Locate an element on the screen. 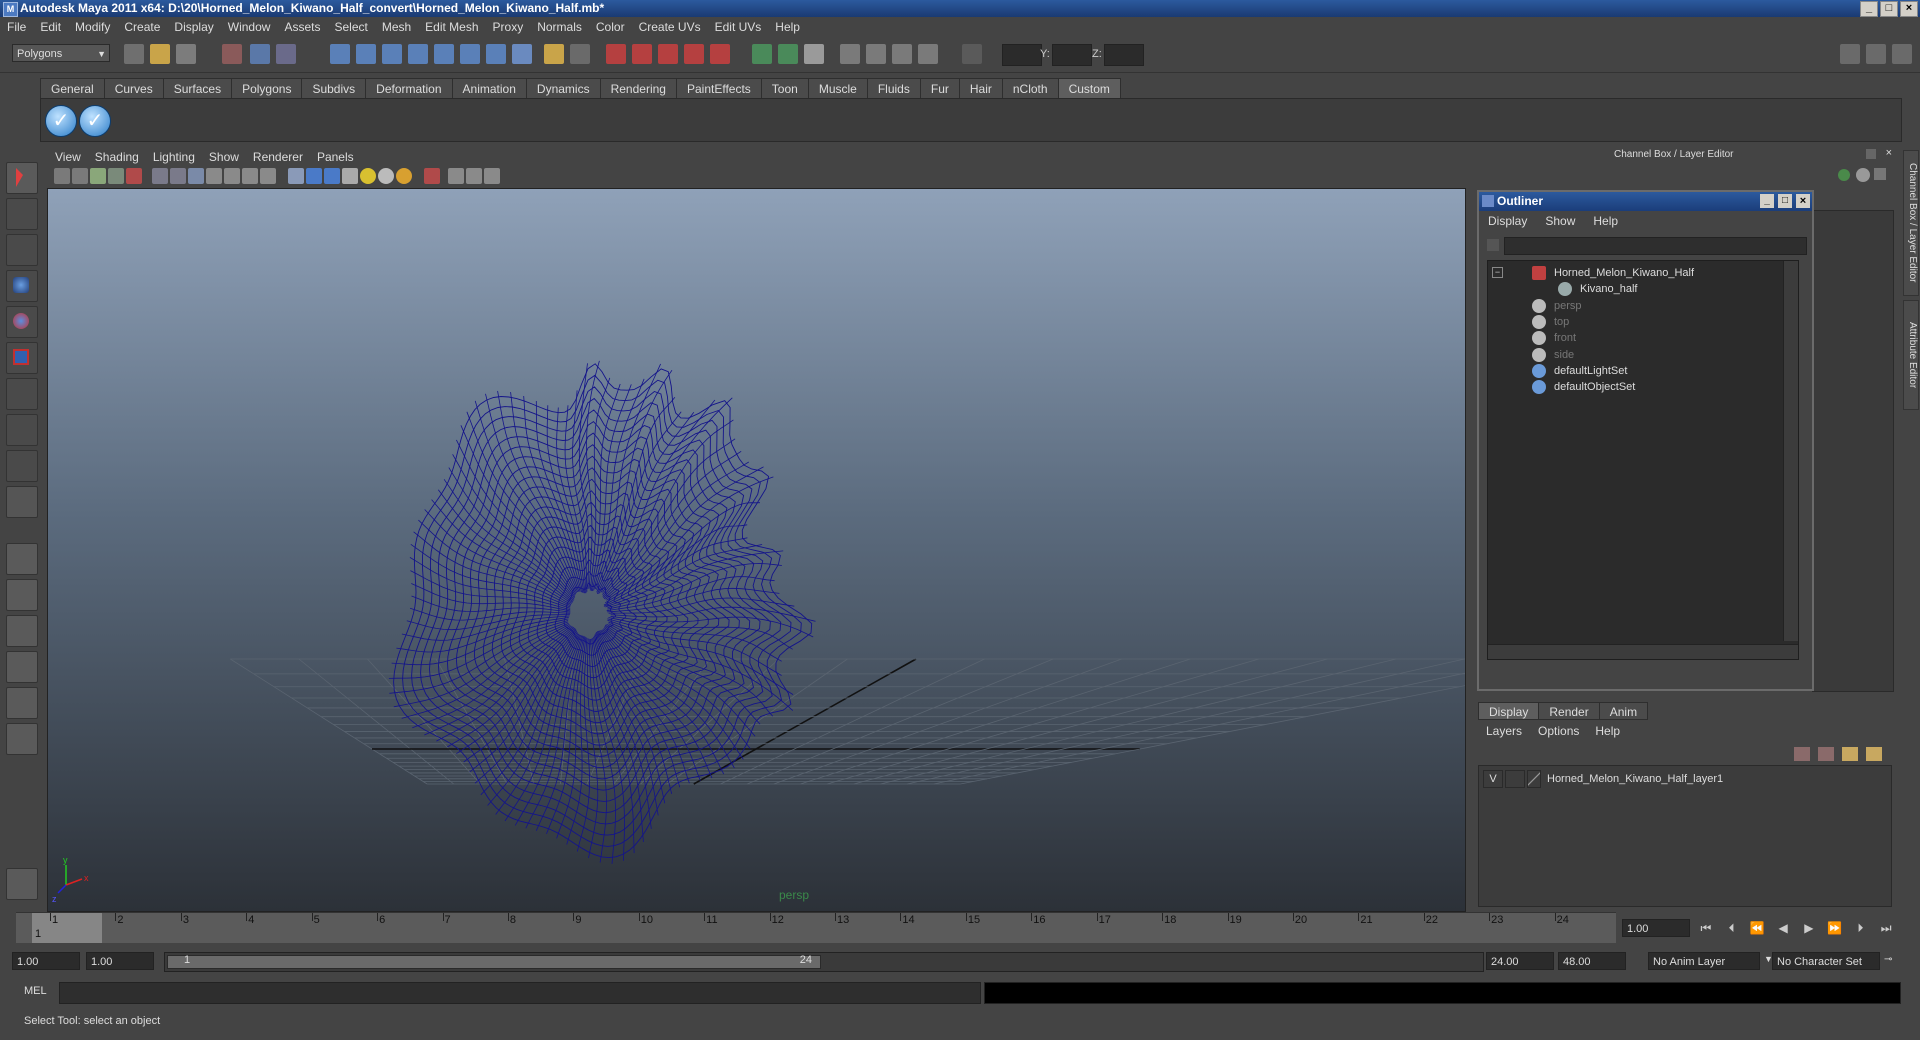  go-to-start-icon: ⏮ is located at coordinates (1706, 928).